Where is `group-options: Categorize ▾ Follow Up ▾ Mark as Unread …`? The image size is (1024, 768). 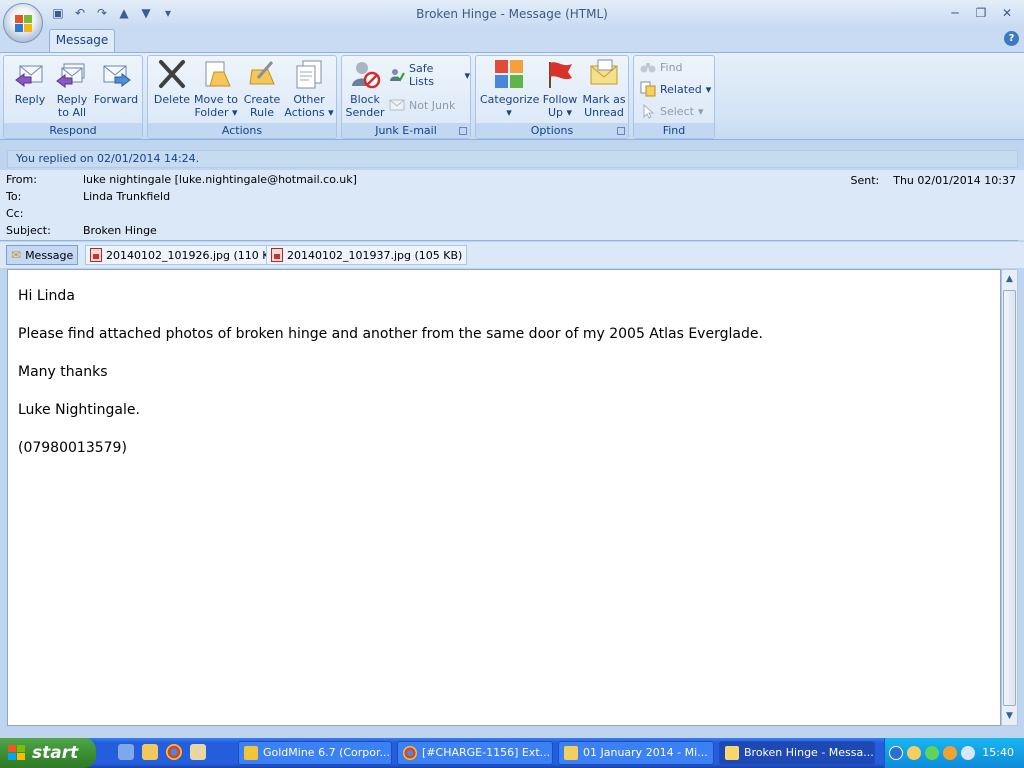
group-options: Categorize ▾ Follow Up ▾ Mark as Unread … is located at coordinates (552, 97).